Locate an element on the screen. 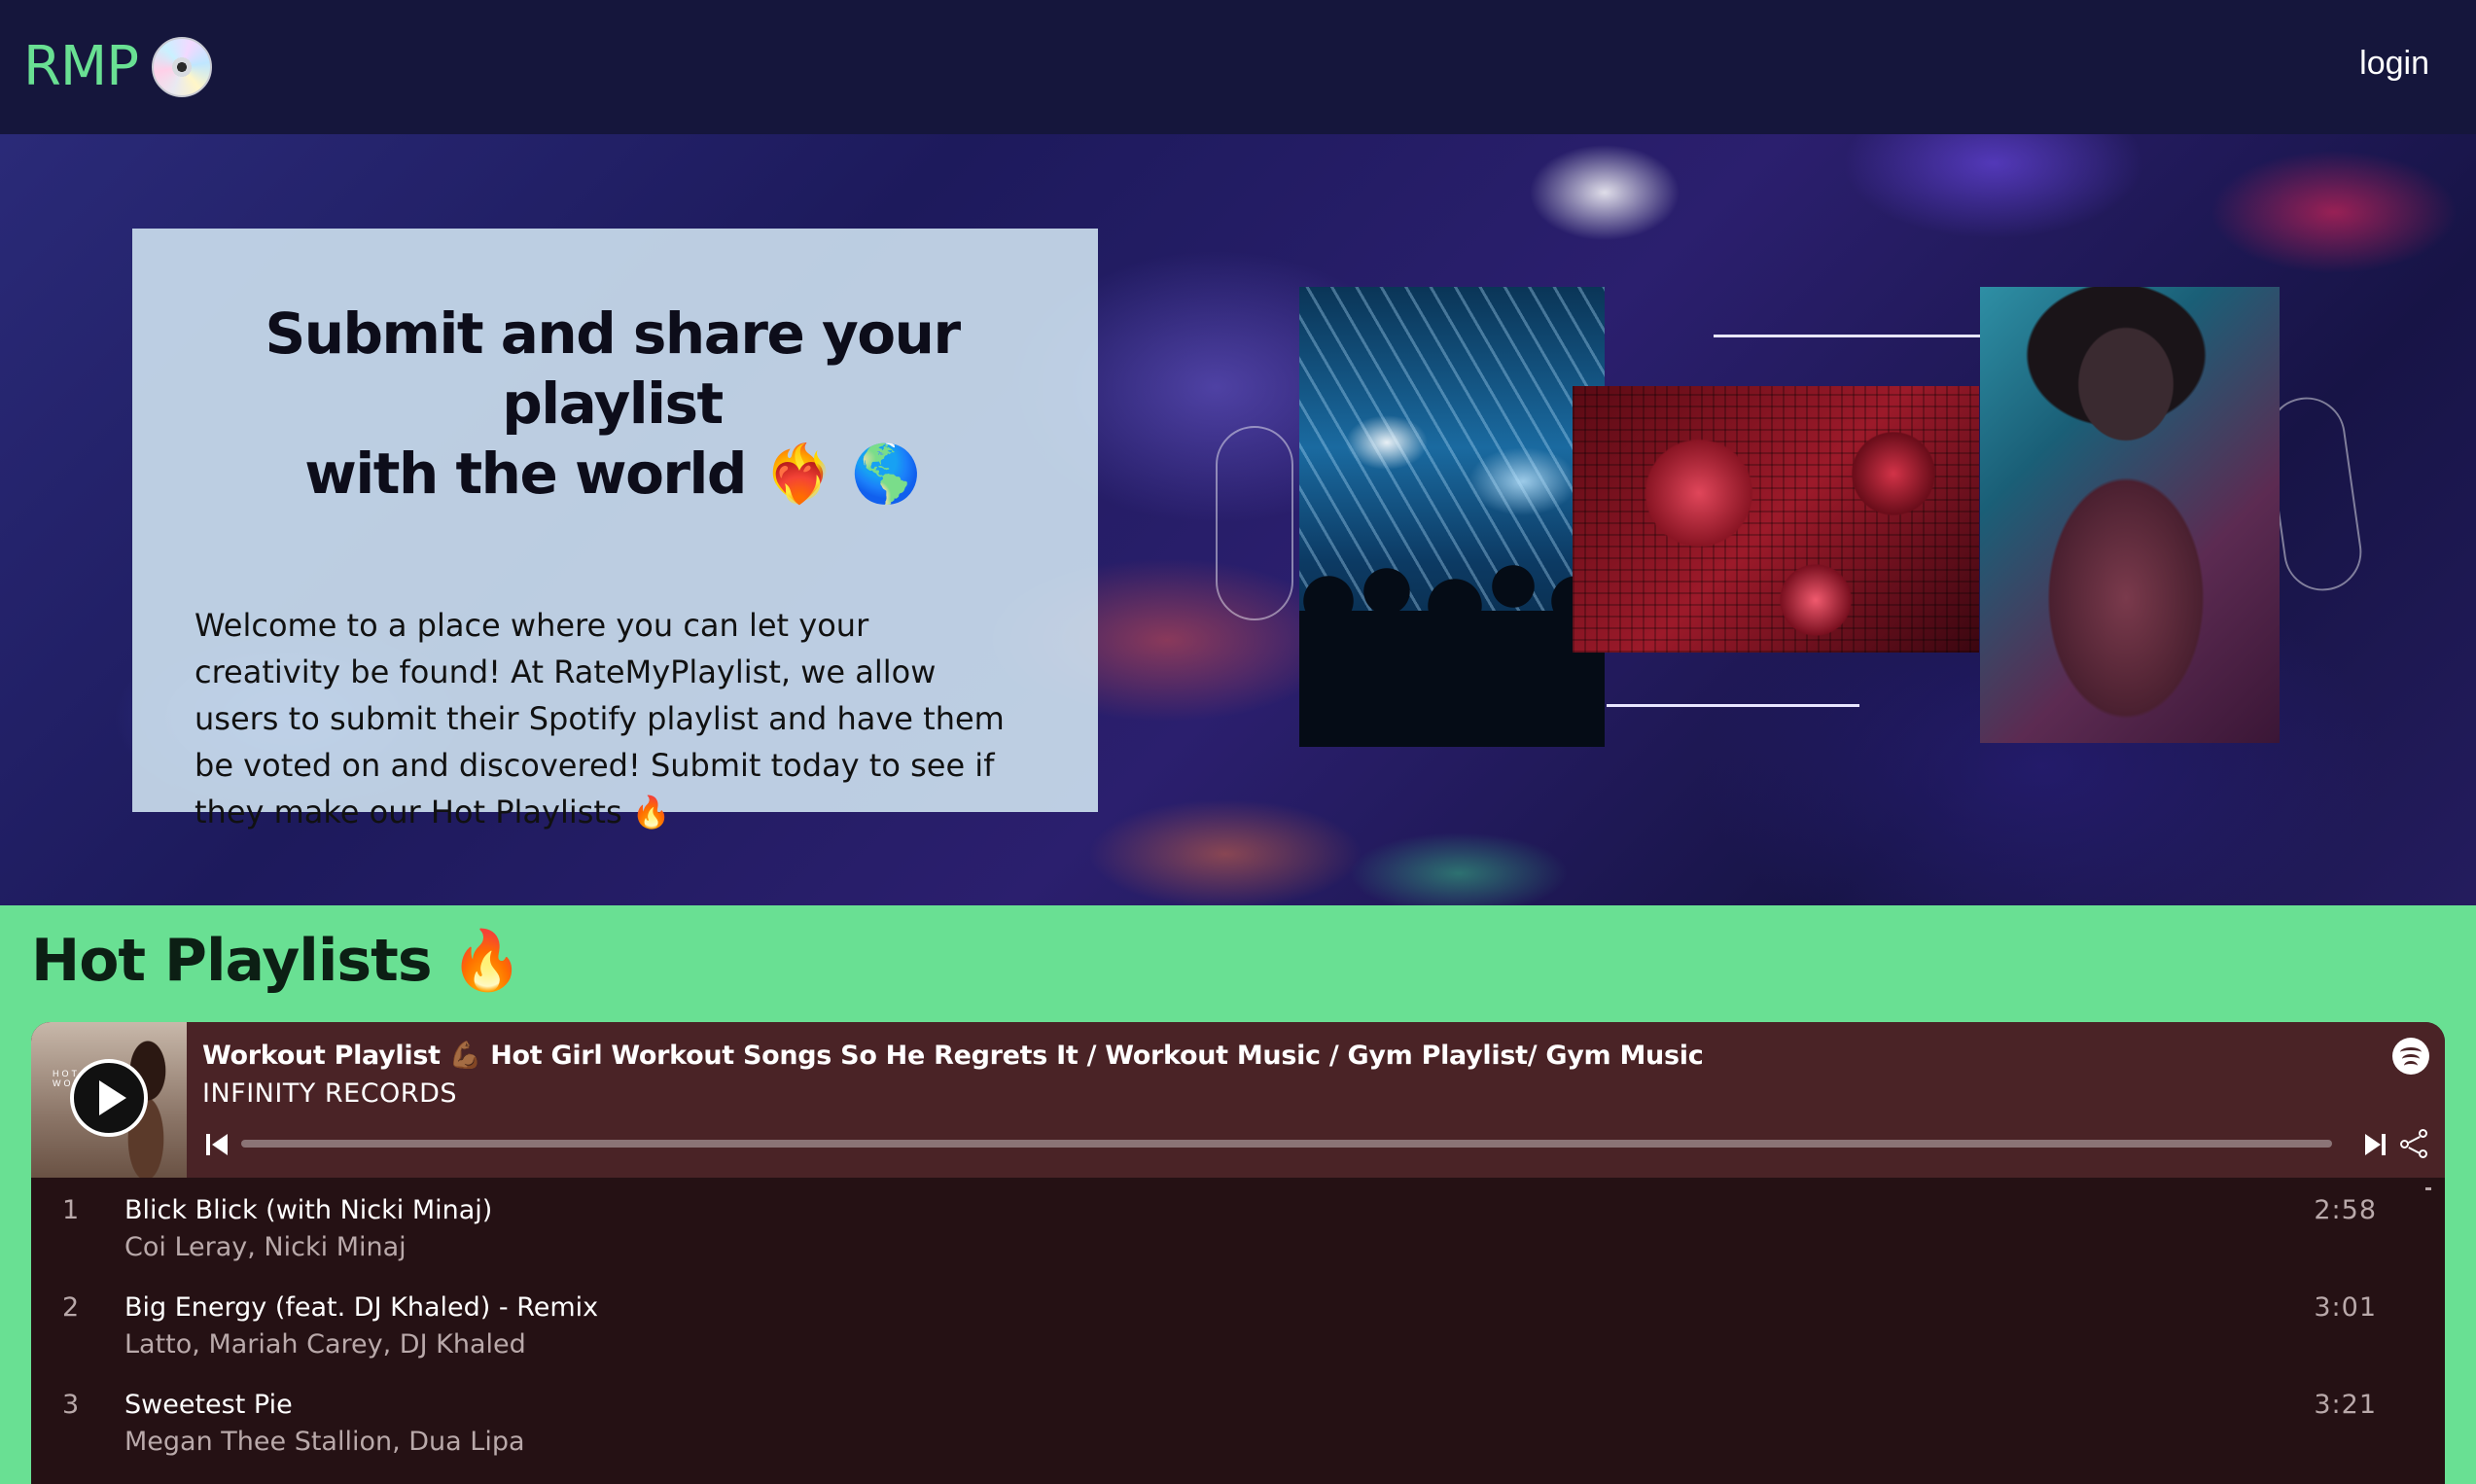  logo: RMP is located at coordinates (117, 66).